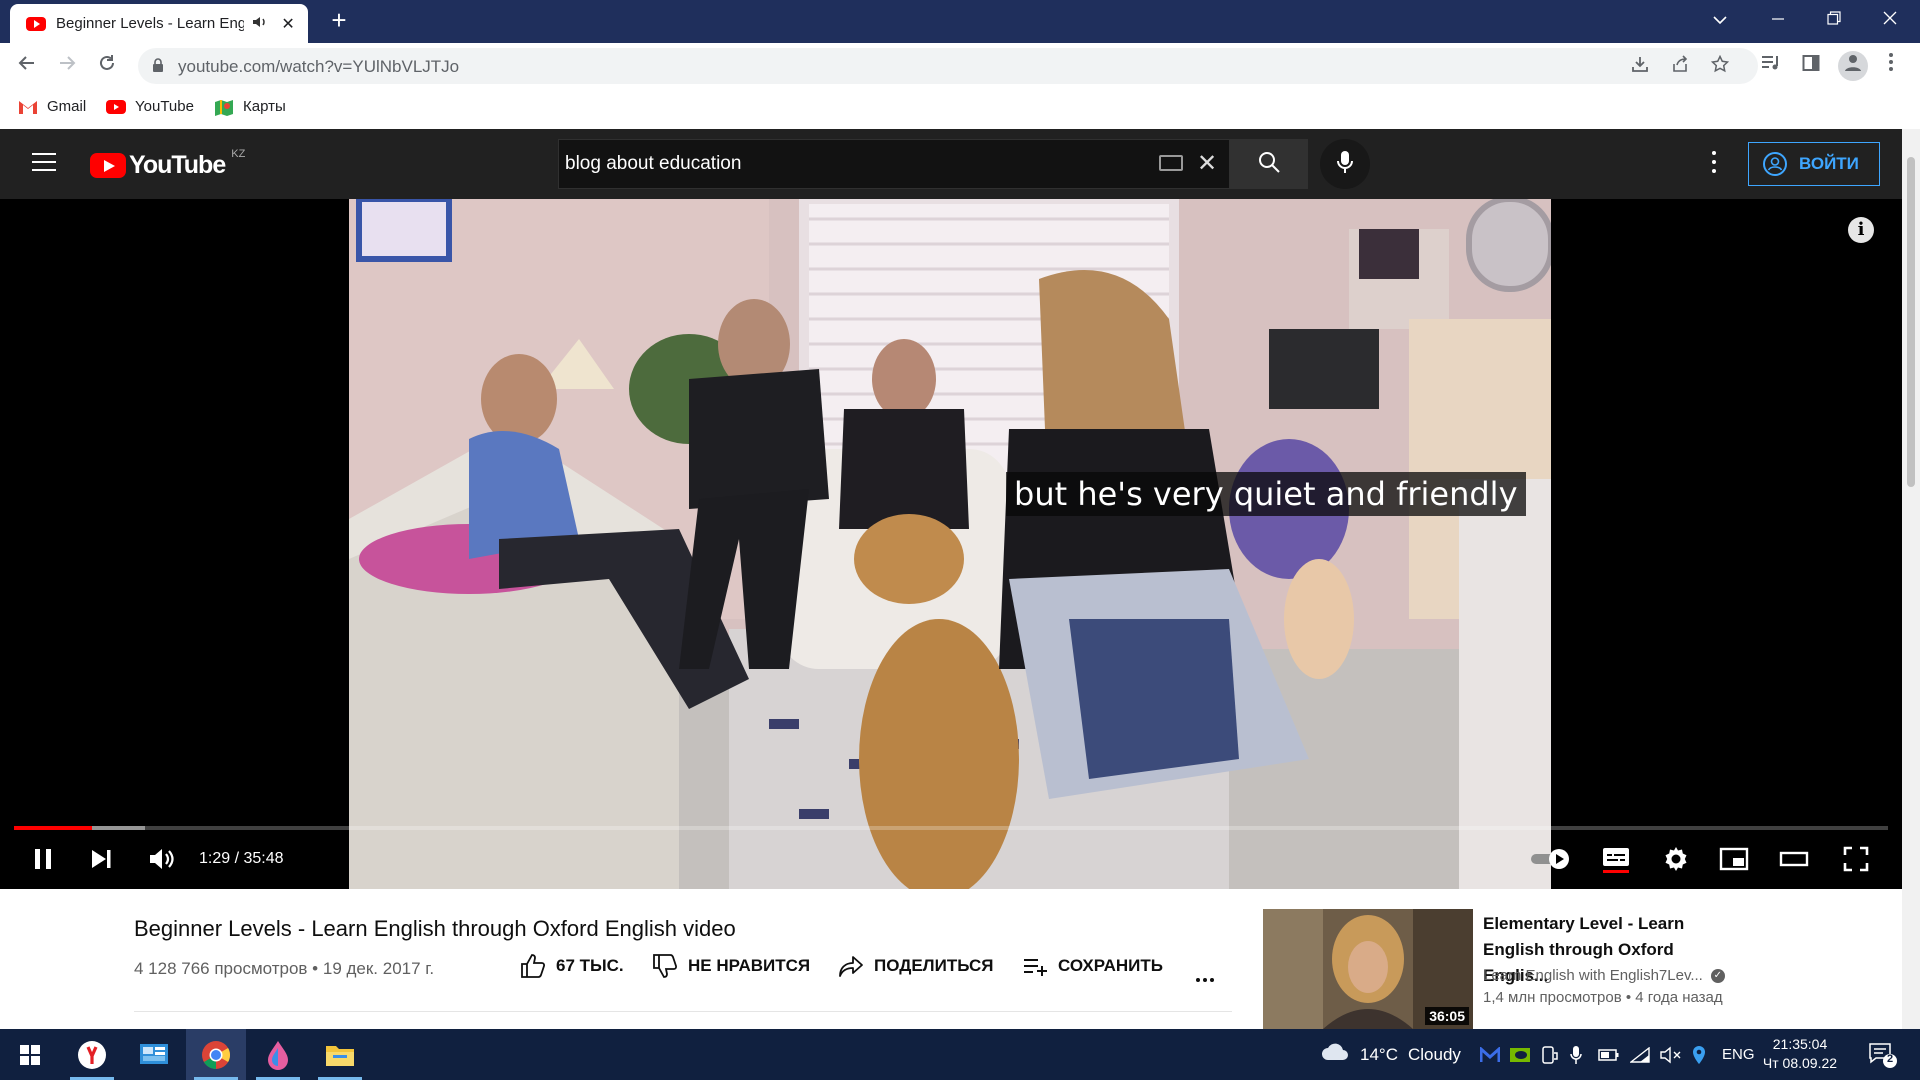 This screenshot has width=1920, height=1080. I want to click on youtube-masthead: YouTube KZ blog about education ✕ ВОЙТИ, so click(951, 164).